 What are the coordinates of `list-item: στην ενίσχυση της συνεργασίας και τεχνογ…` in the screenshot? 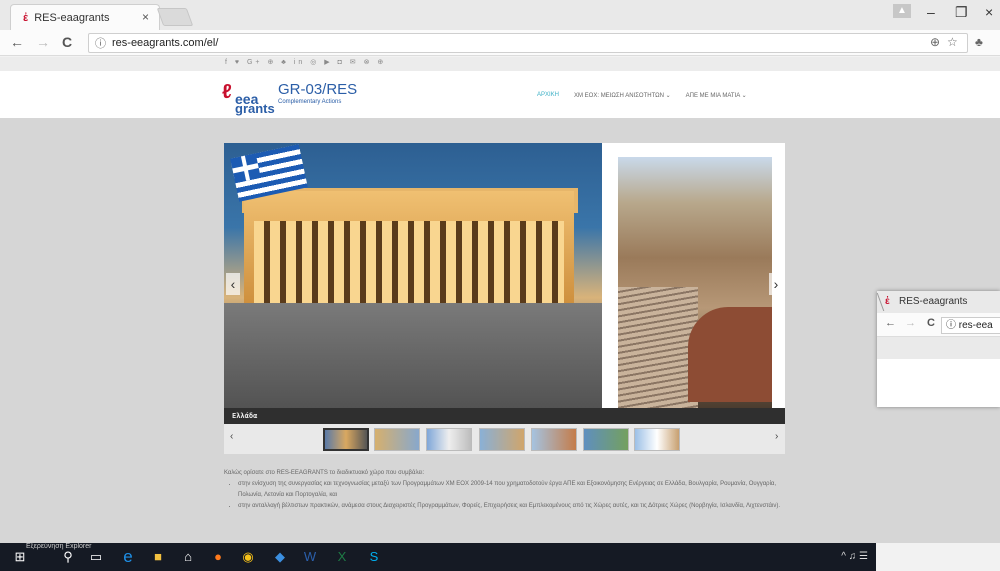 It's located at (513, 490).